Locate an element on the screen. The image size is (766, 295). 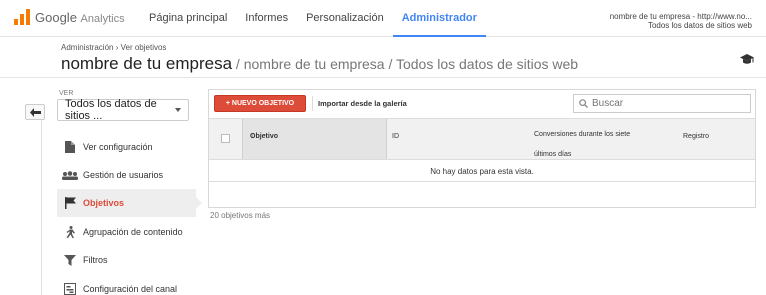
nav-home: Página principal is located at coordinates (188, 18).